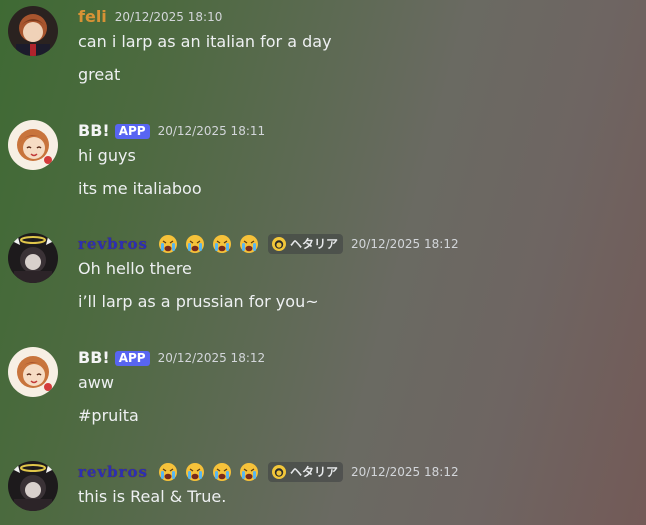 Image resolution: width=646 pixels, height=525 pixels. Describe the element at coordinates (99, 74) in the screenshot. I see `message-text: great` at that location.